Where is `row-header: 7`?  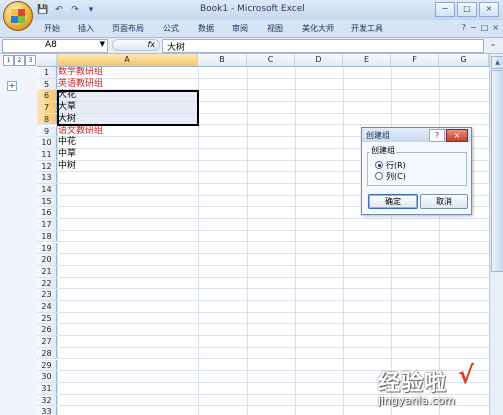
row-header: 7 is located at coordinates (47, 107).